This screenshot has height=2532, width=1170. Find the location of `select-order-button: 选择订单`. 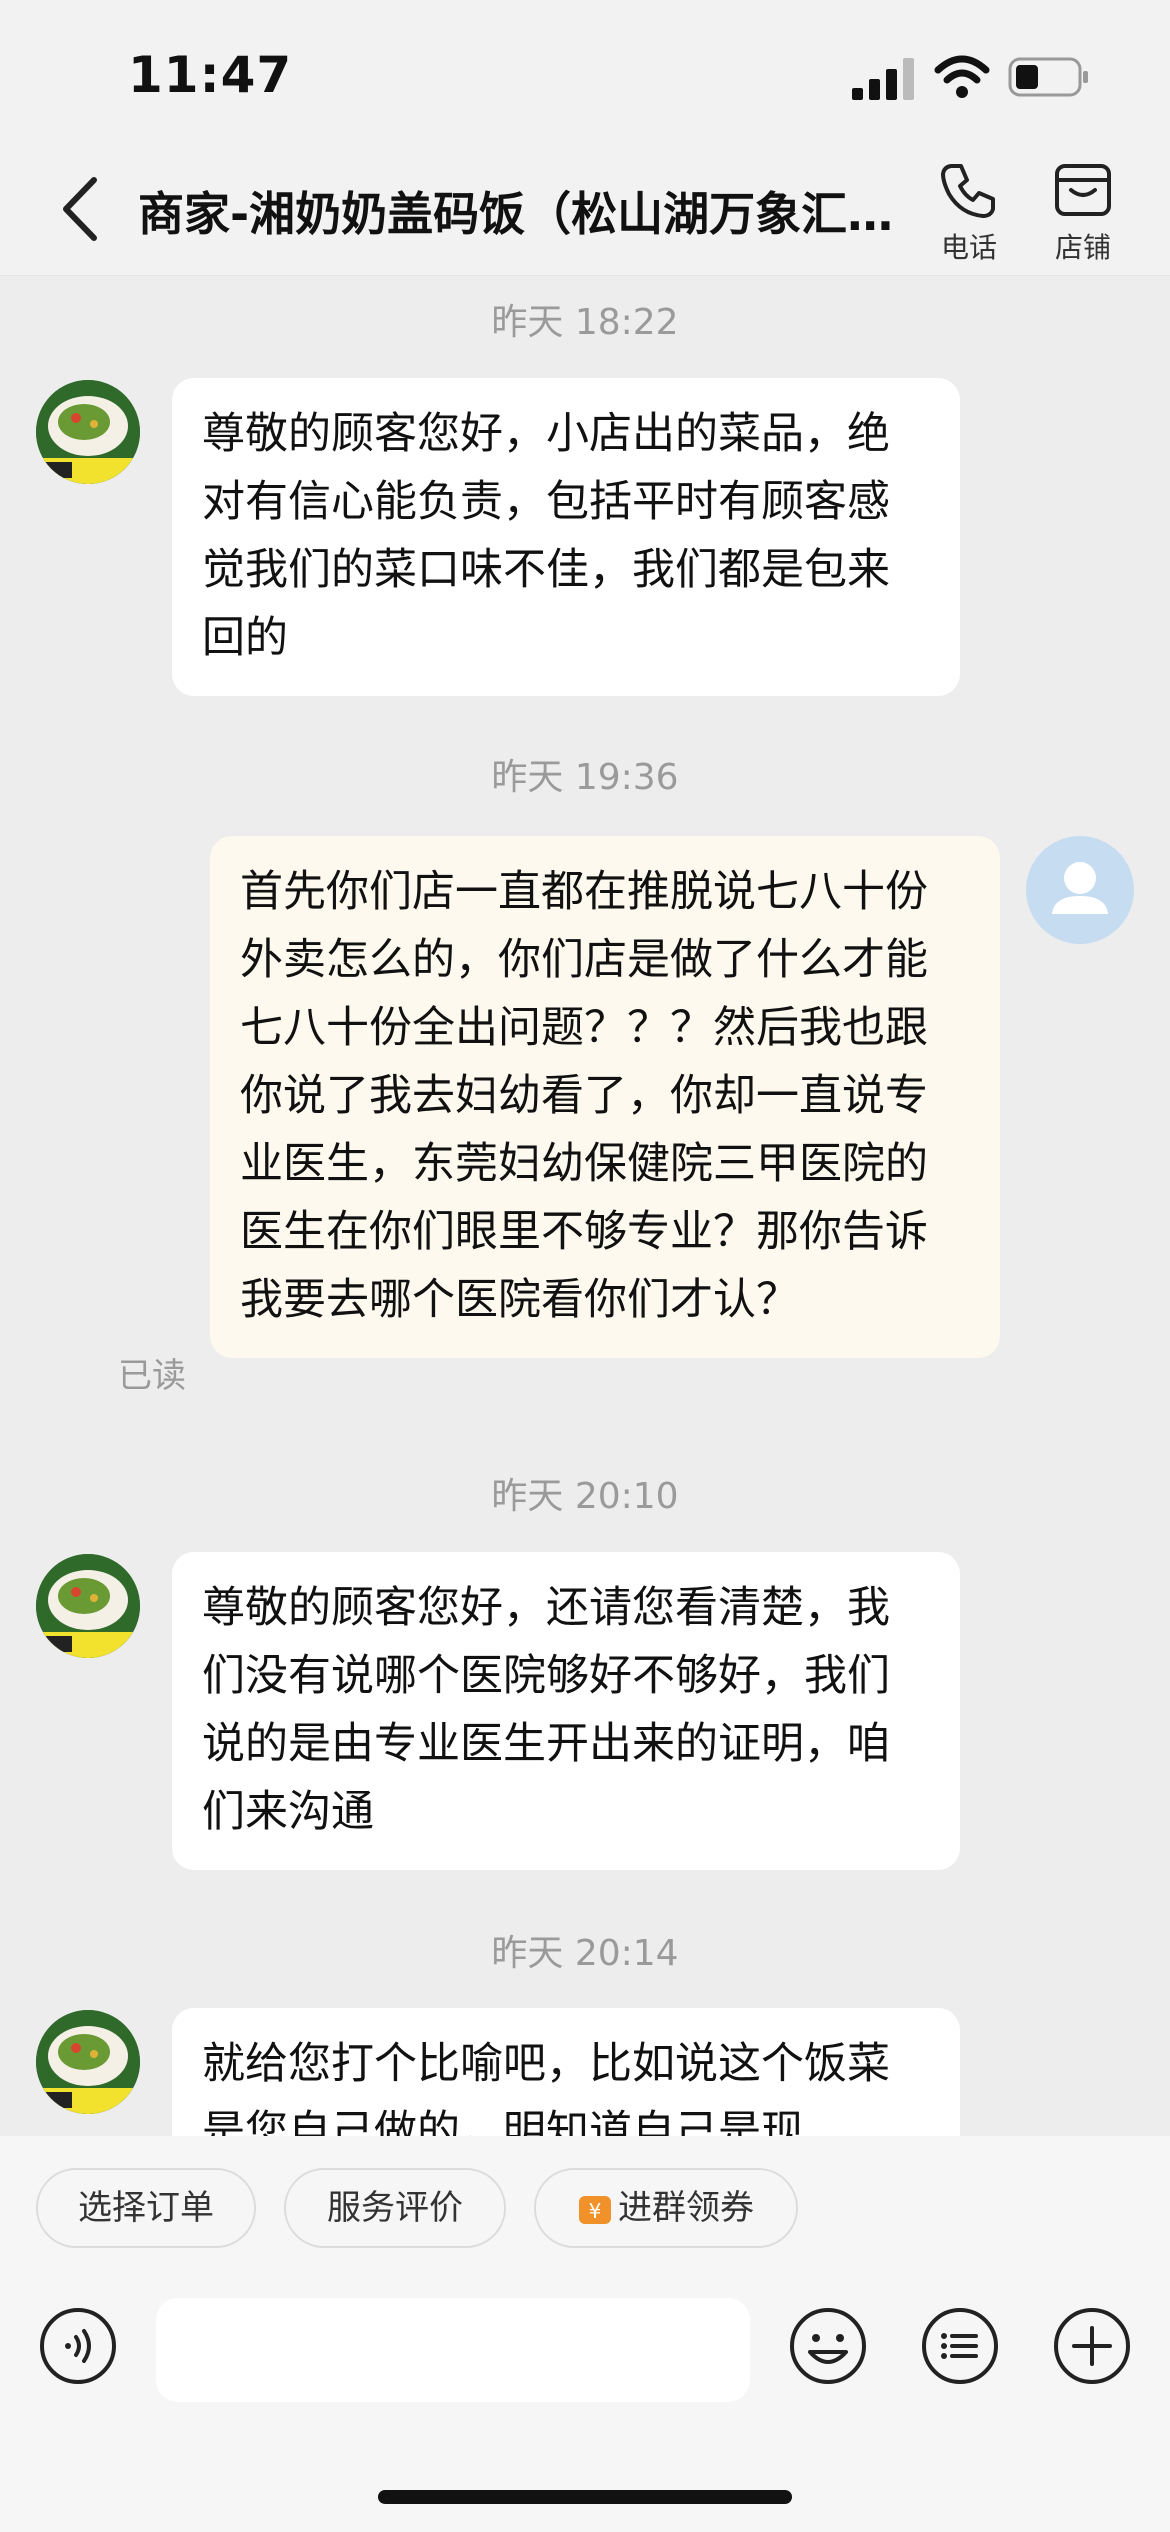

select-order-button: 选择订单 is located at coordinates (146, 2208).